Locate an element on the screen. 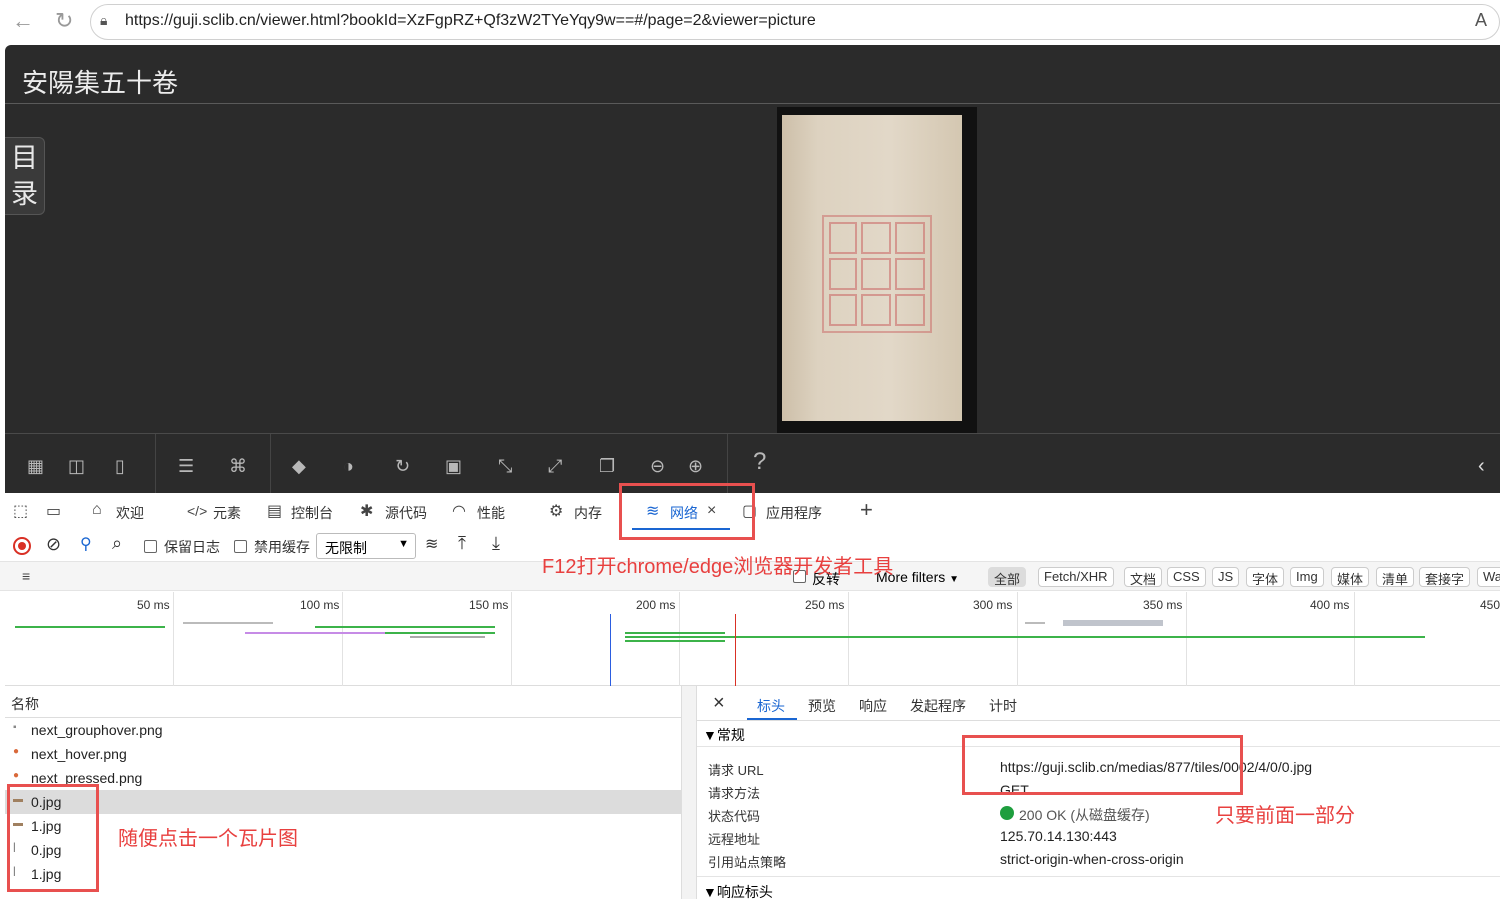  list-item: ▪ next_grouphover.png is located at coordinates (343, 730).